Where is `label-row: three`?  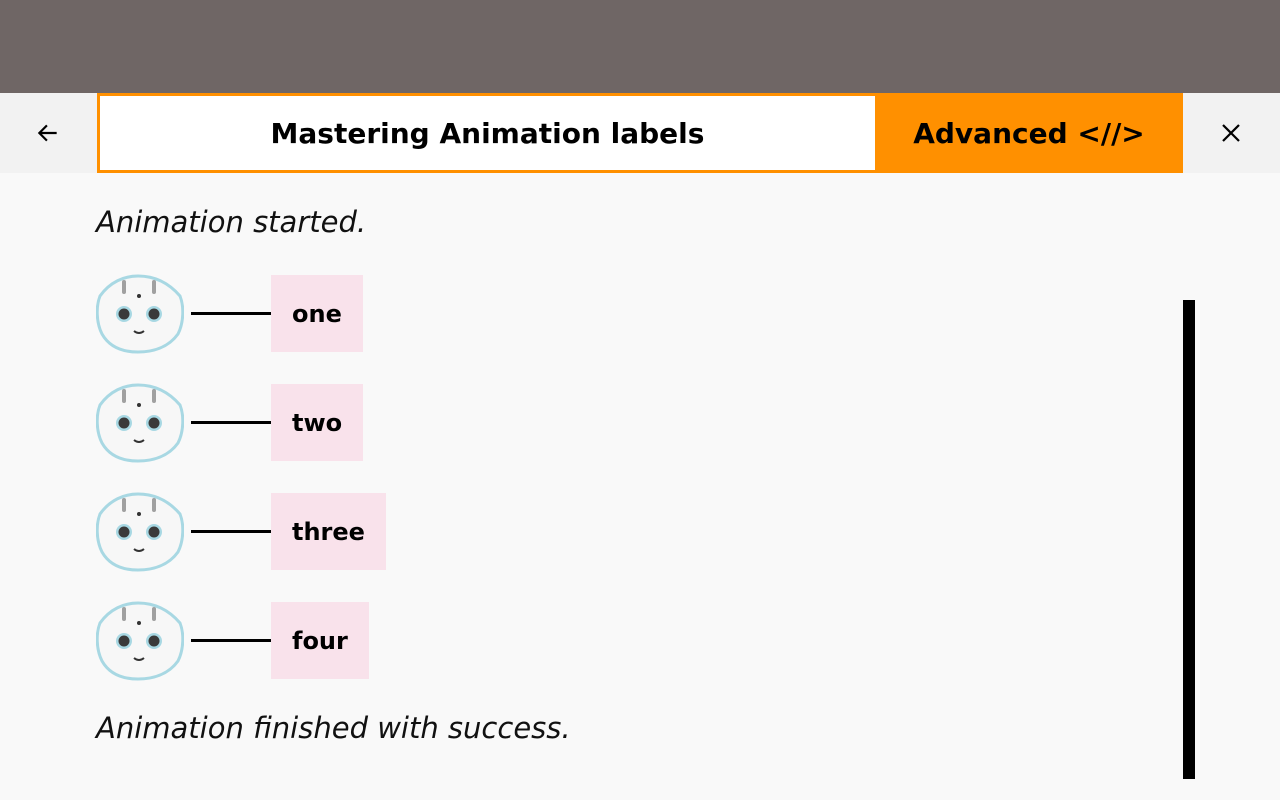
label-row: three is located at coordinates (296, 532).